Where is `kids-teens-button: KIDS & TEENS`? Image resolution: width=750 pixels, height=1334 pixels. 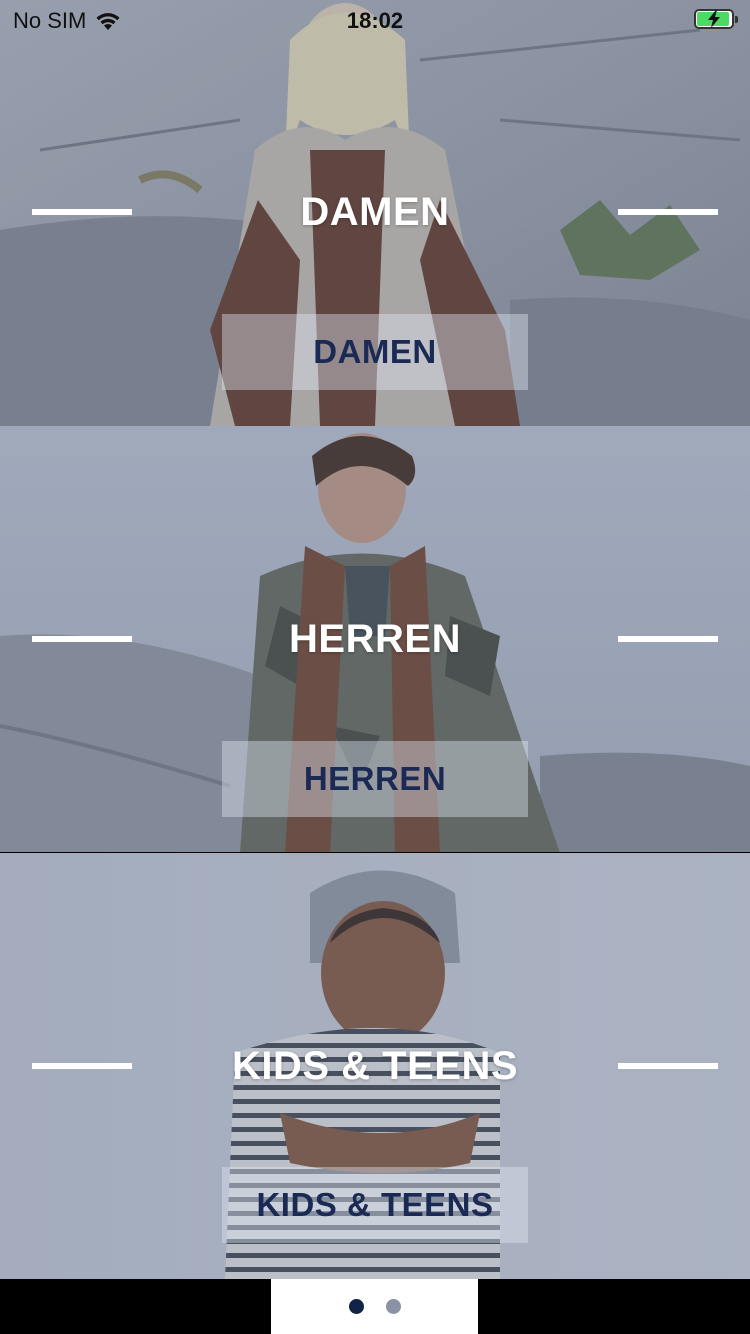
kids-teens-button: KIDS & TEENS is located at coordinates (375, 1205).